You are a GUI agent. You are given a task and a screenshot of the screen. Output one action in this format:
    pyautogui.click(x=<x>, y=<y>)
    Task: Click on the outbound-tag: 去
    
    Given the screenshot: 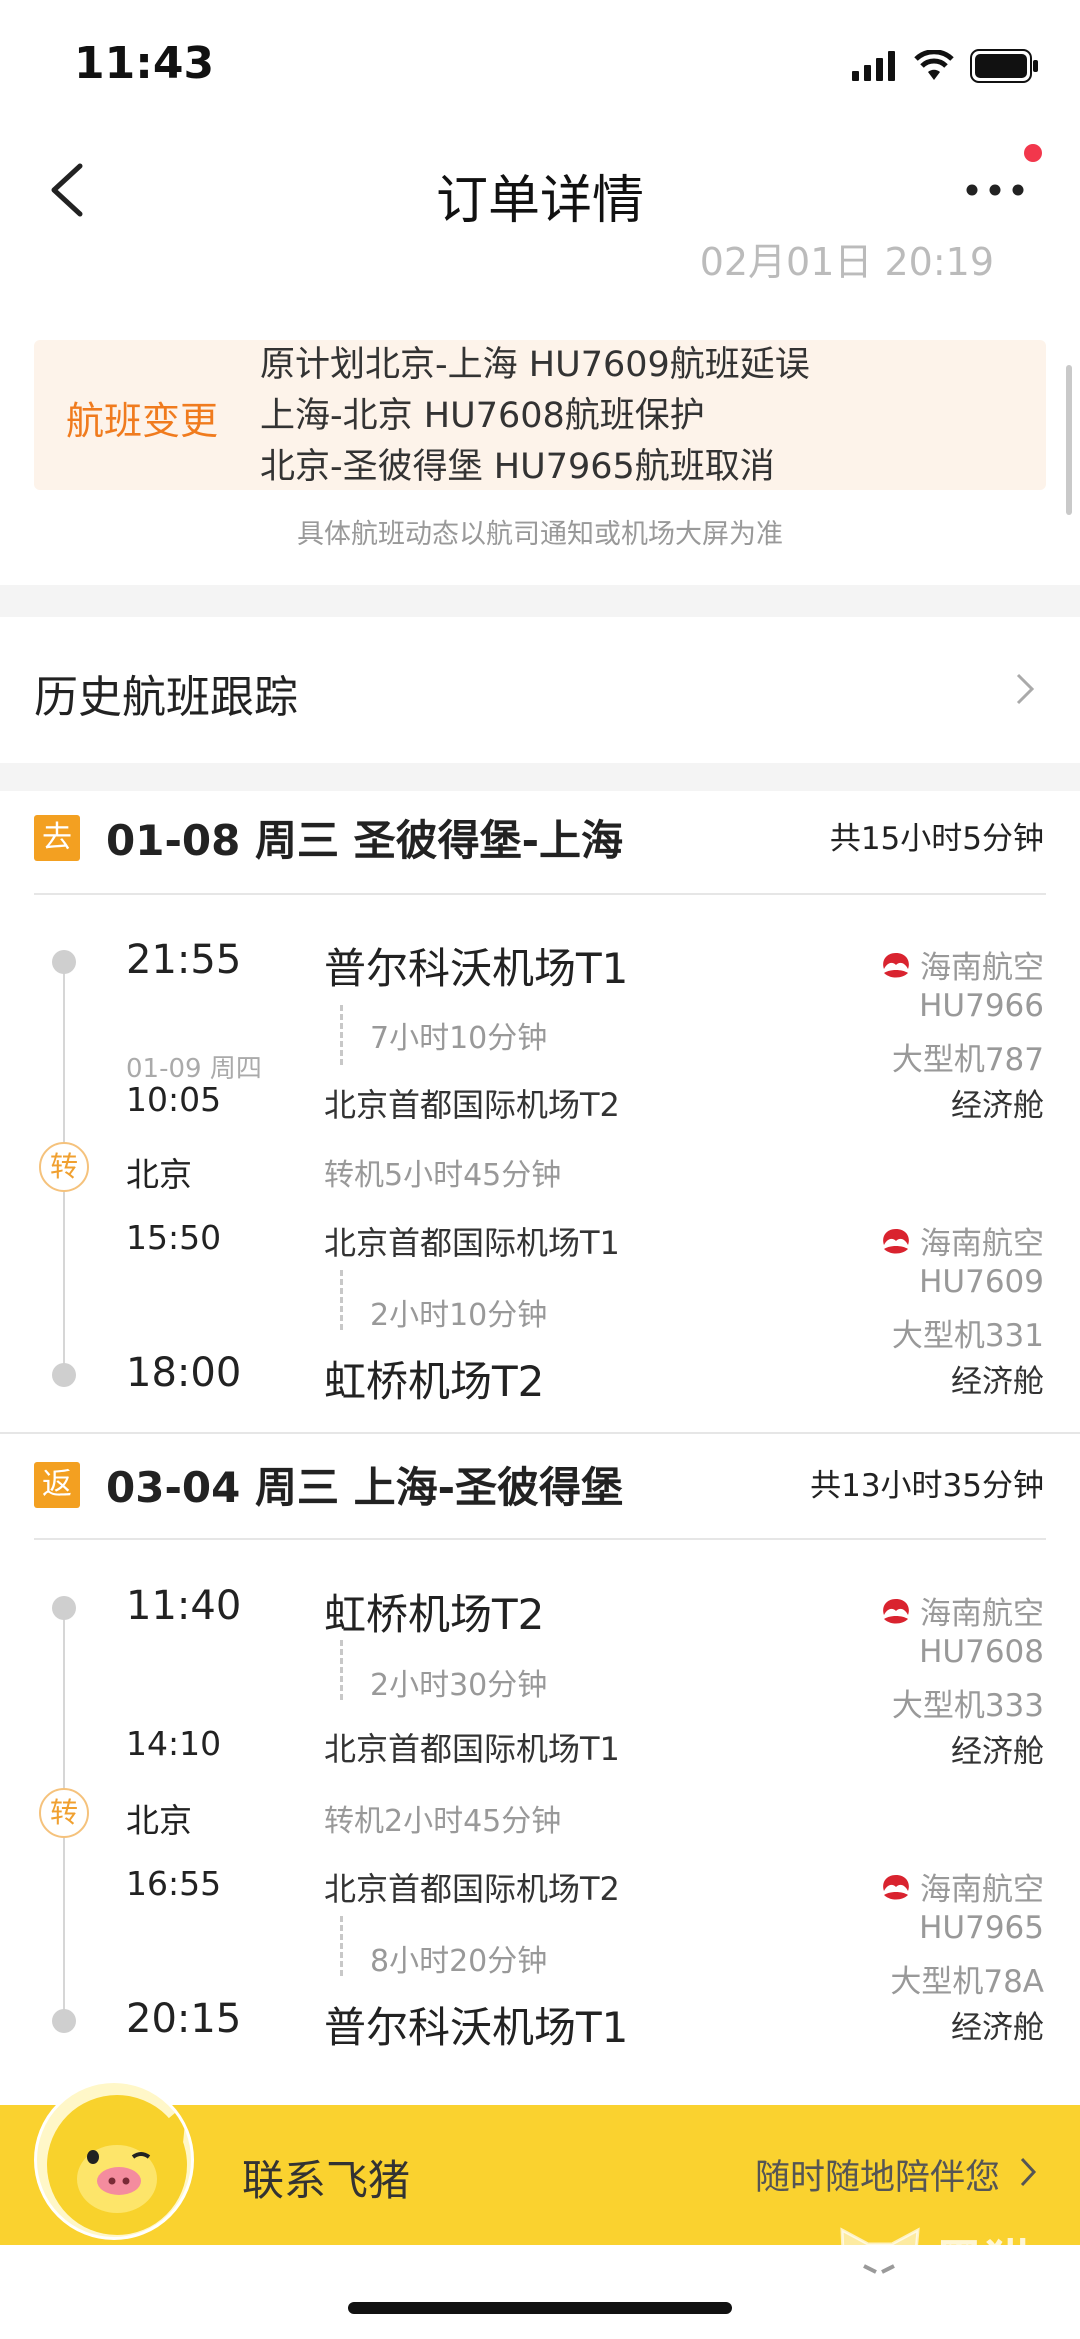 What is the action you would take?
    pyautogui.click(x=57, y=838)
    